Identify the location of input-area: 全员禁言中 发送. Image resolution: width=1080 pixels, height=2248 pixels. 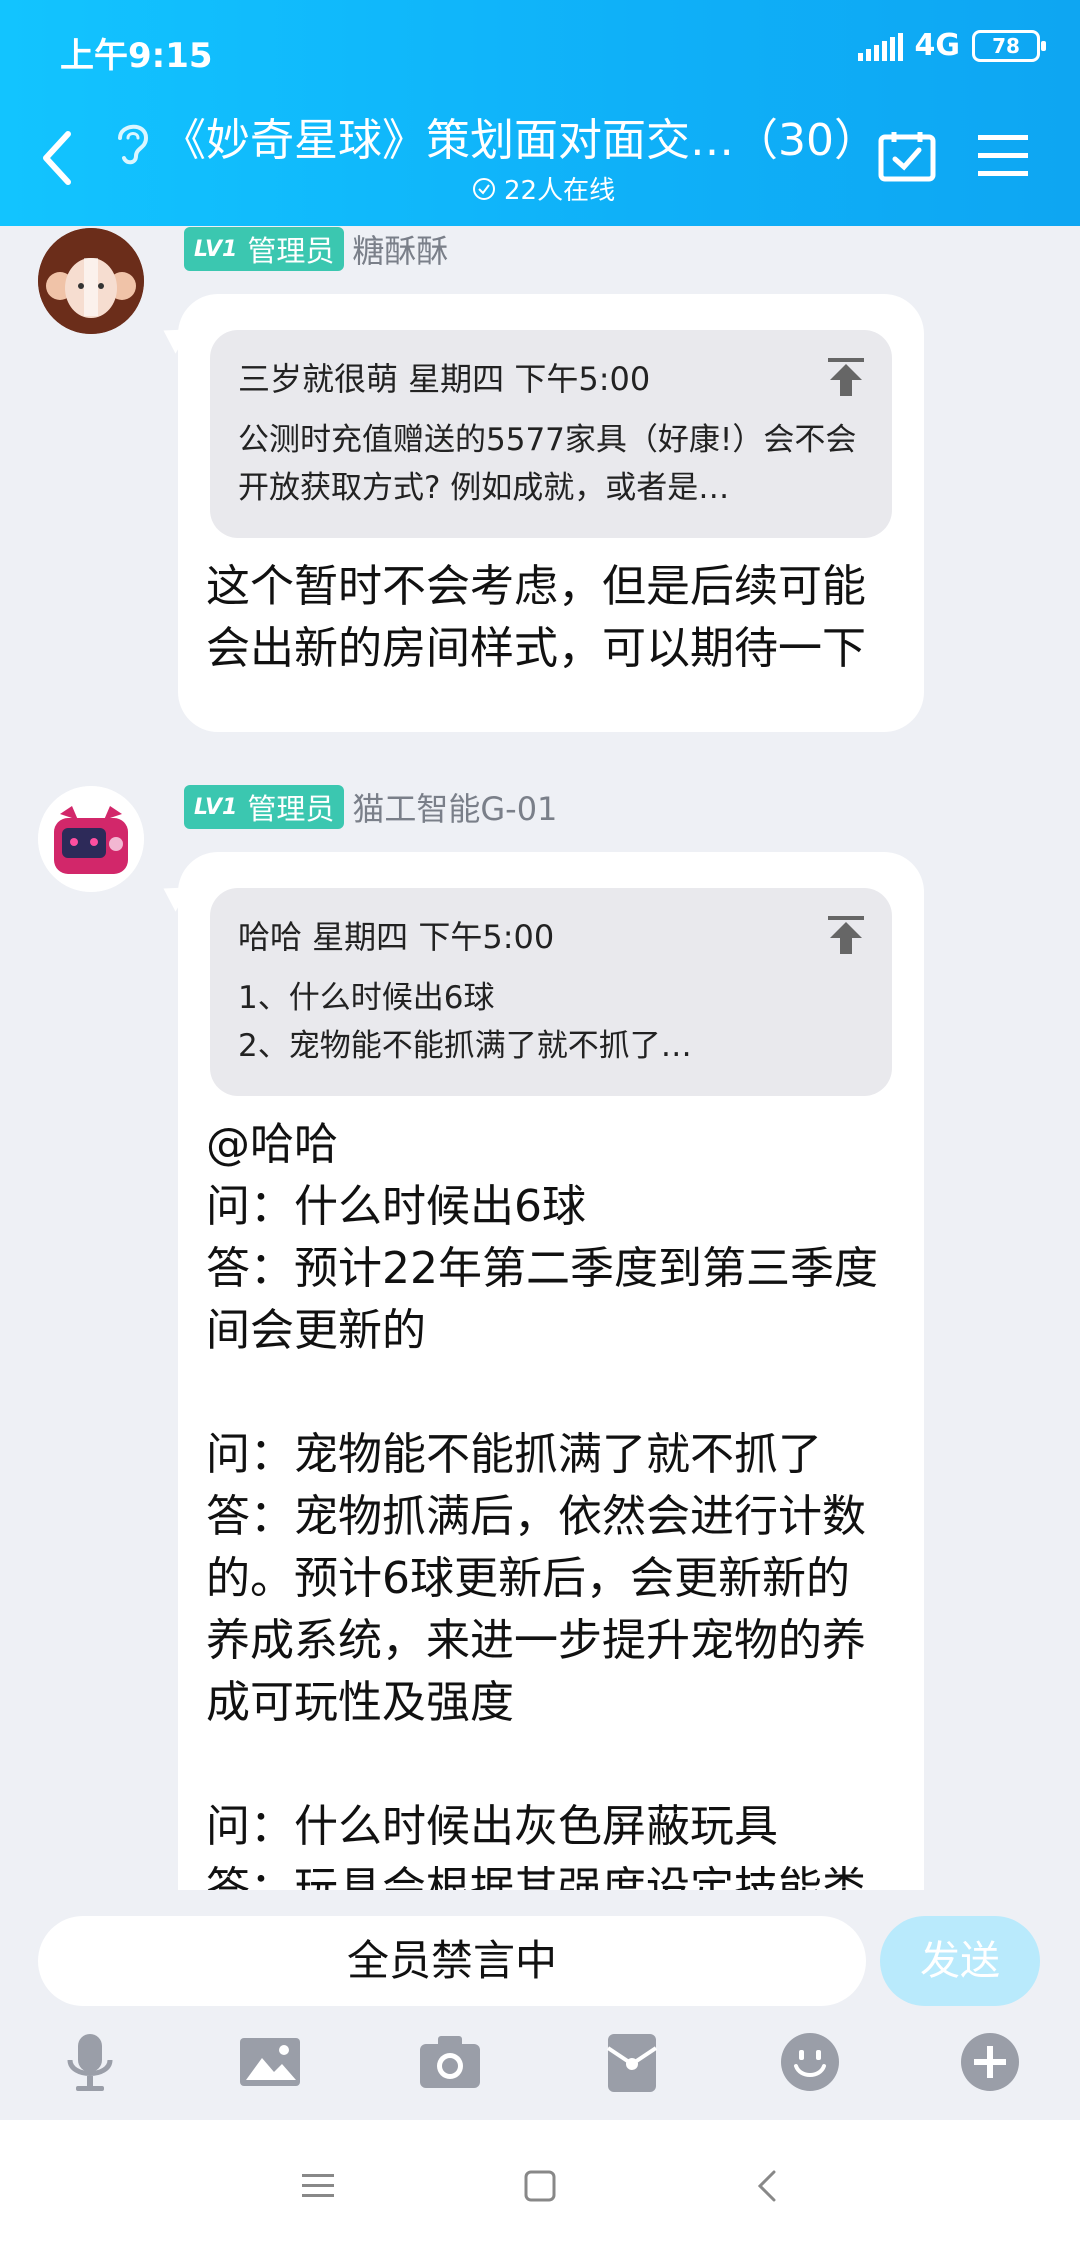
(540, 2005).